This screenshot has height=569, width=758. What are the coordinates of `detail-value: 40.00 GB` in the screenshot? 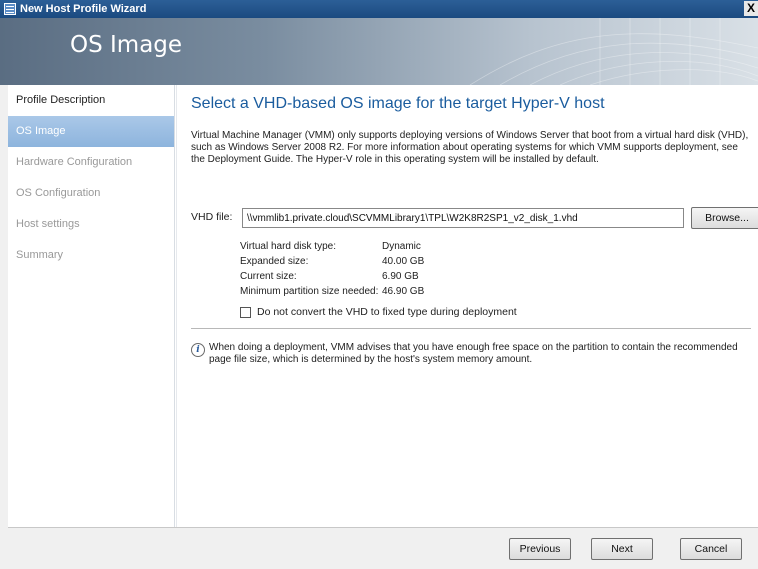 It's located at (403, 261).